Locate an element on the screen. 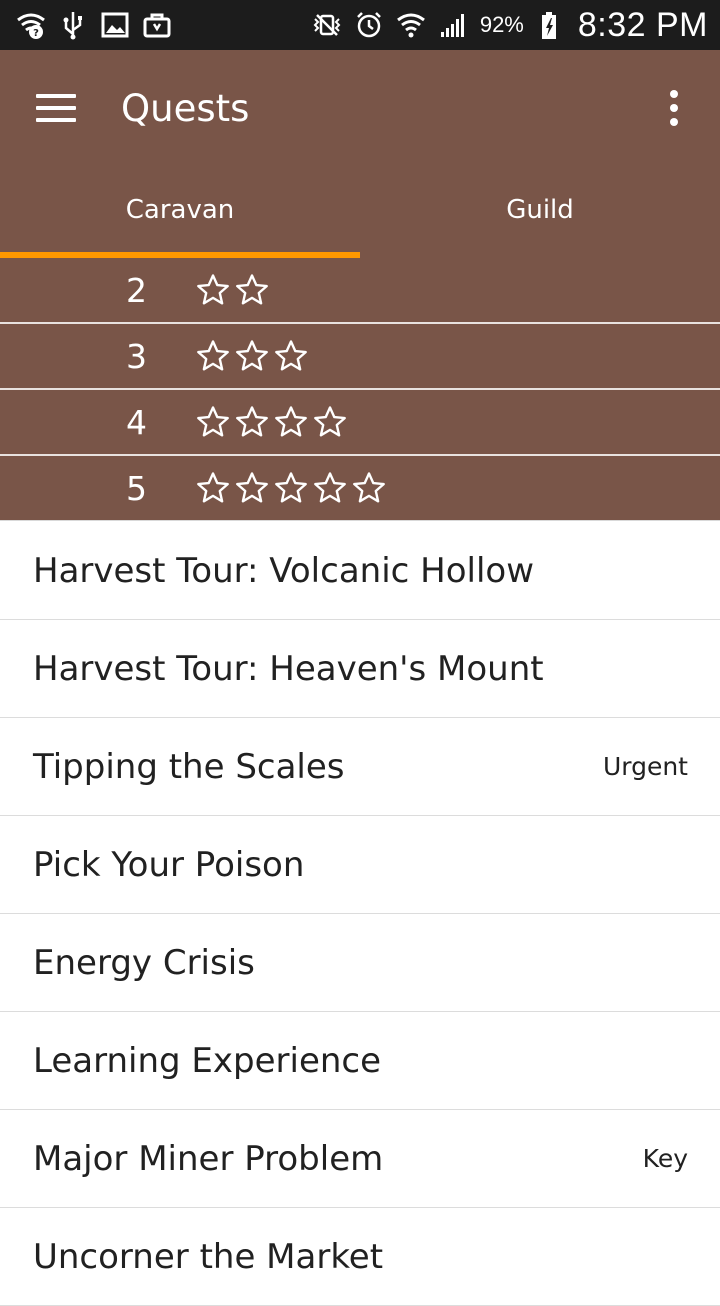  status-bar: ? 92% 8:32 PM is located at coordinates (360, 25).